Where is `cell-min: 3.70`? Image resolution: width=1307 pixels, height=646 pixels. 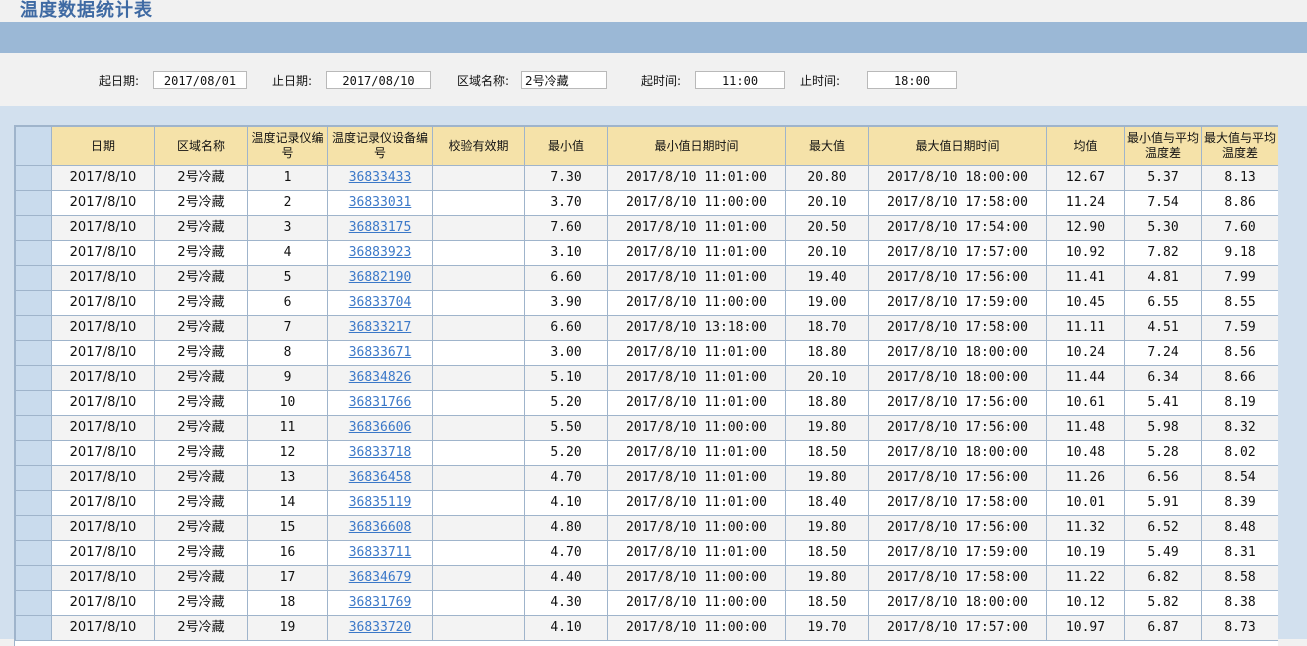 cell-min: 3.70 is located at coordinates (566, 203).